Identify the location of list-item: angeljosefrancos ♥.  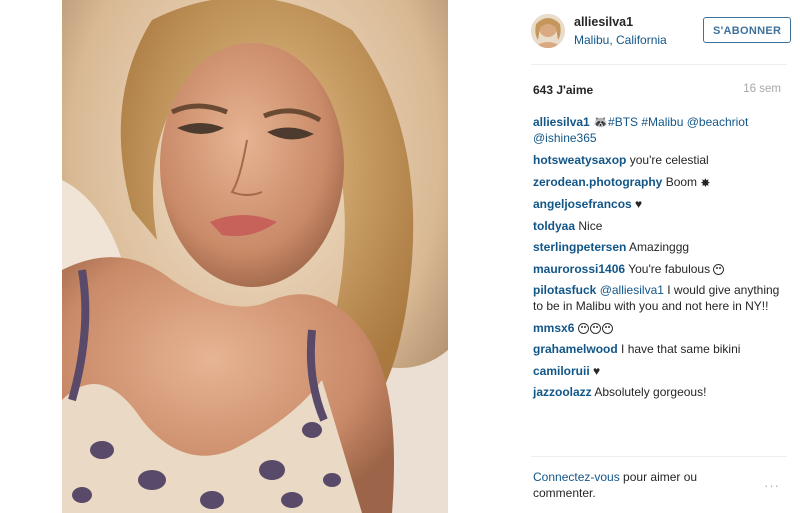
(657, 204).